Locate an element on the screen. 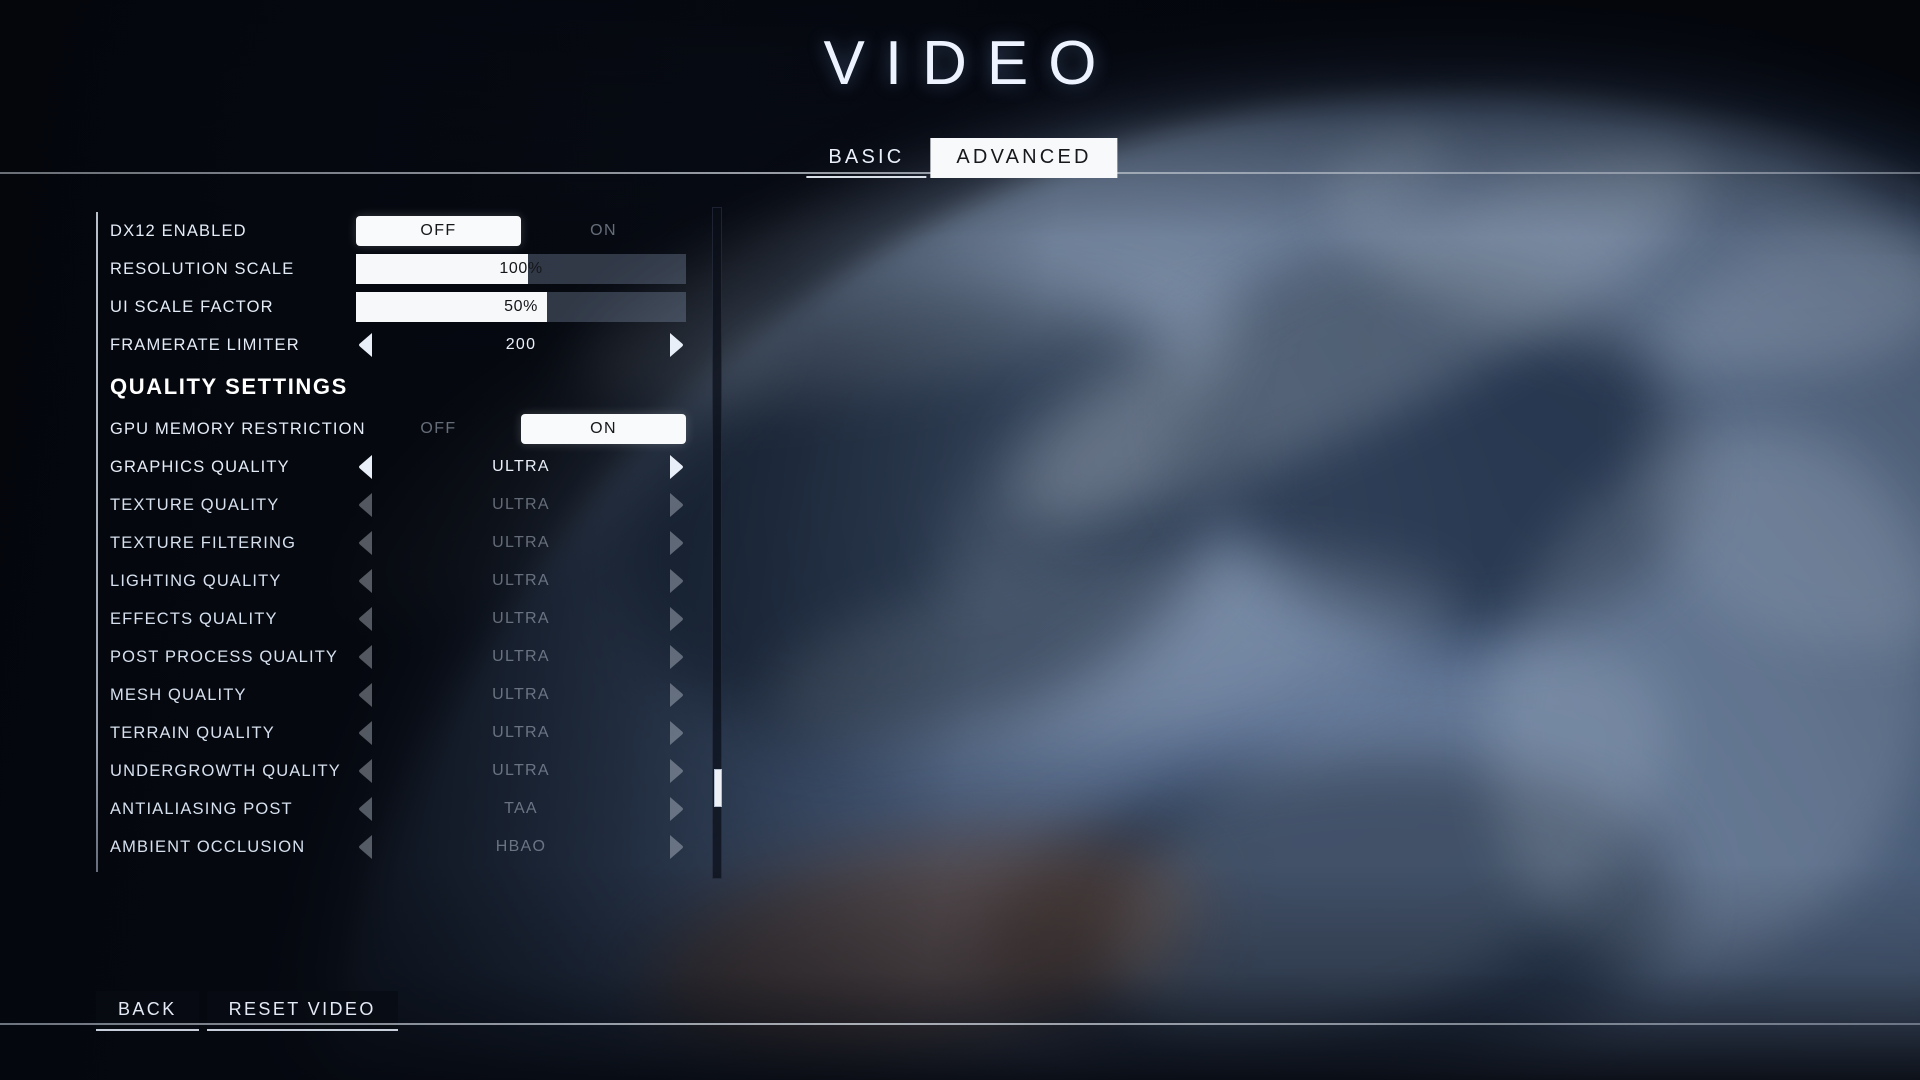 The width and height of the screenshot is (1920, 1080). slider-resolution-scale: 100% is located at coordinates (521, 269).